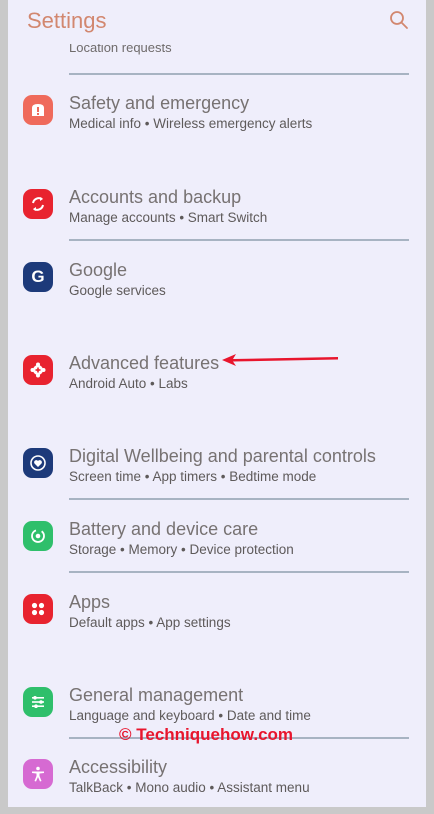 The image size is (434, 814). What do you see at coordinates (118, 767) in the screenshot?
I see `item-label: Accessibility` at bounding box center [118, 767].